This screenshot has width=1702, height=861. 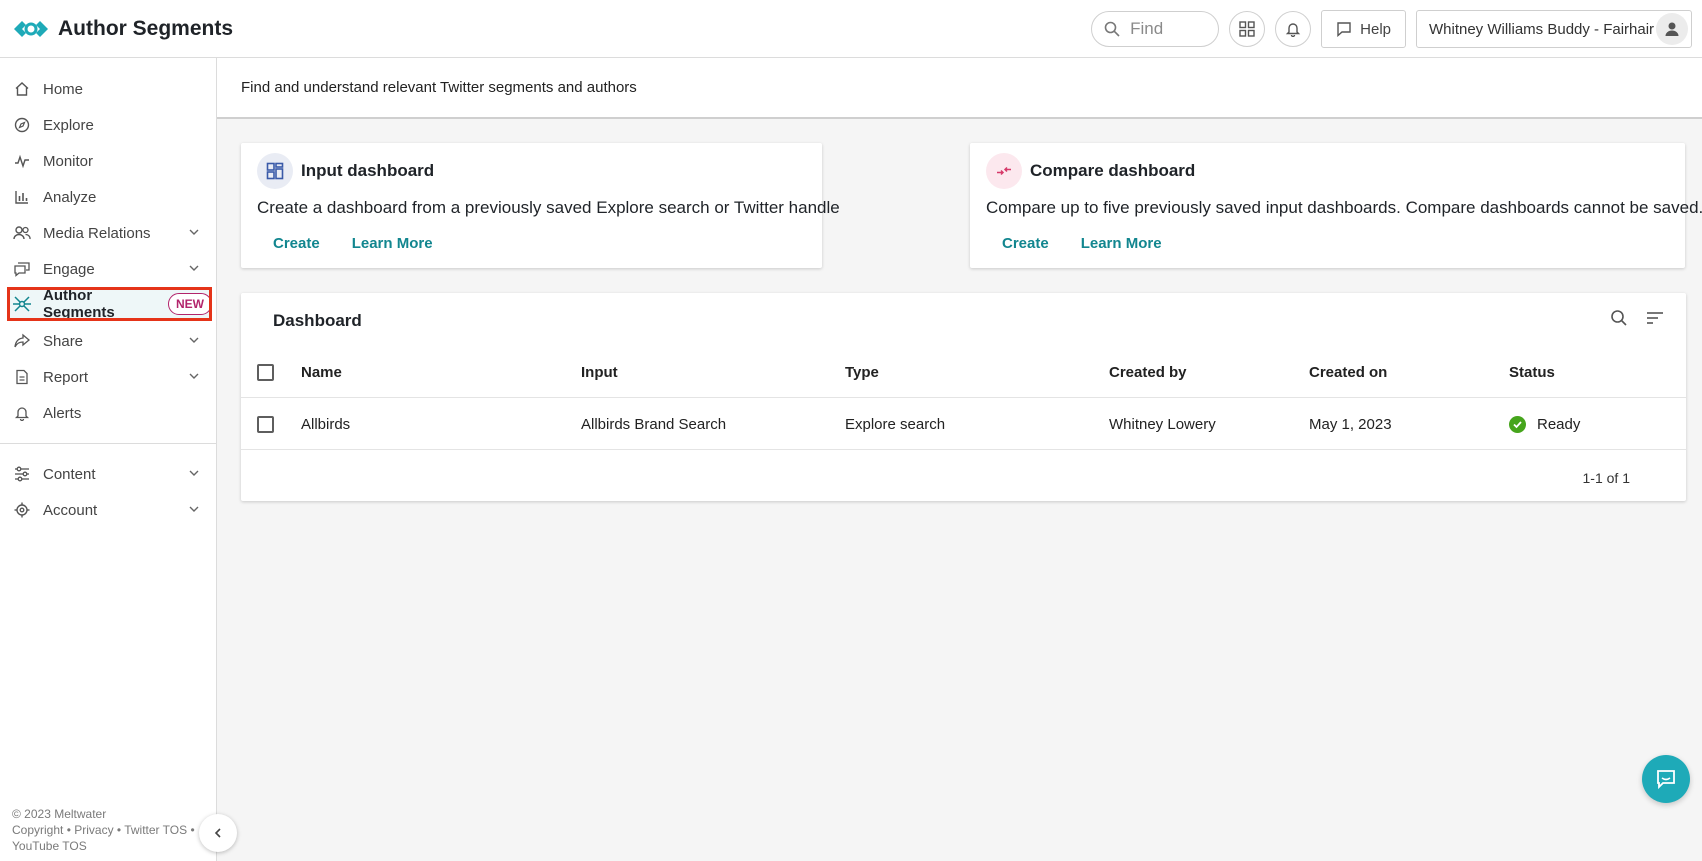 What do you see at coordinates (368, 170) in the screenshot?
I see `input-dashboard-title: Input dashboard` at bounding box center [368, 170].